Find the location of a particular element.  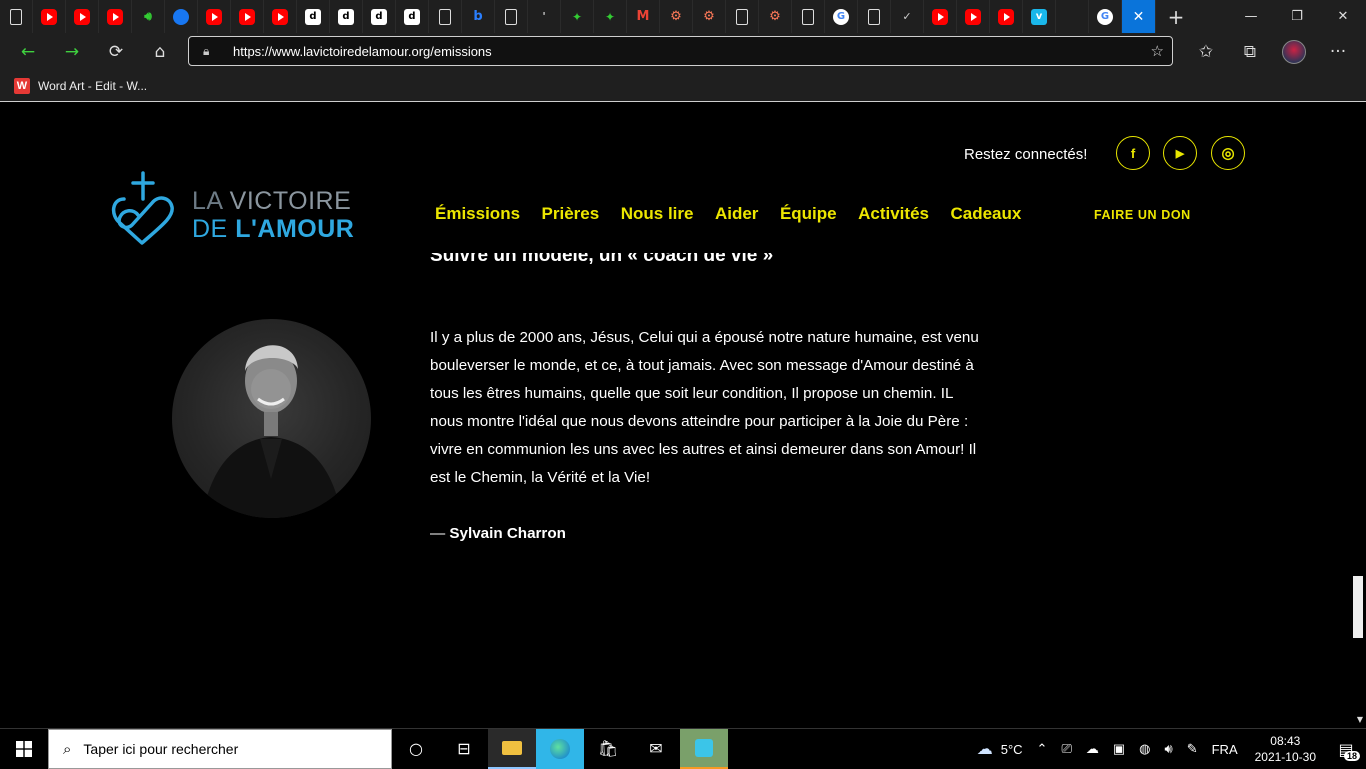

cortana-icon: ○ is located at coordinates (416, 749).